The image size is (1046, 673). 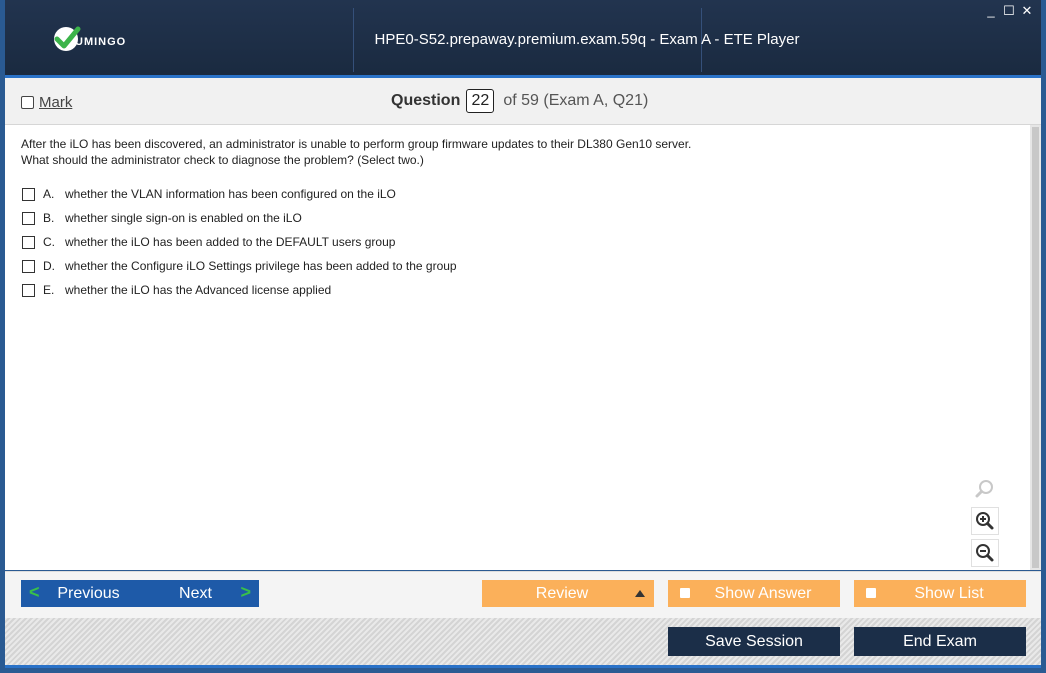 I want to click on show-list-button: Show List, so click(x=940, y=593).